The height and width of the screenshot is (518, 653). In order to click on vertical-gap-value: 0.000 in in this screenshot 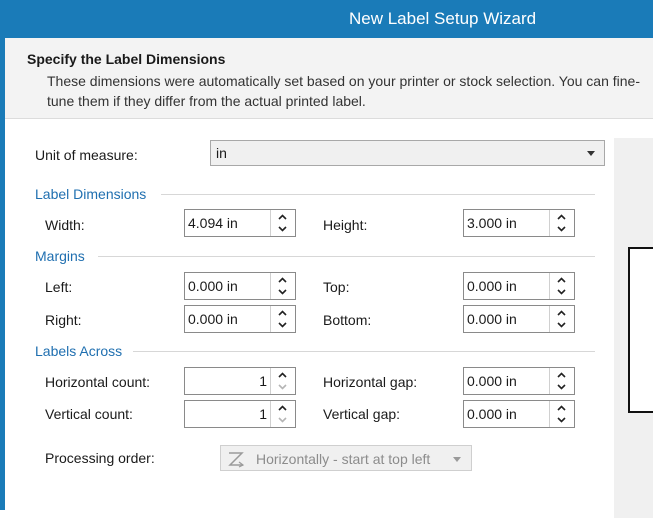, I will do `click(492, 414)`.